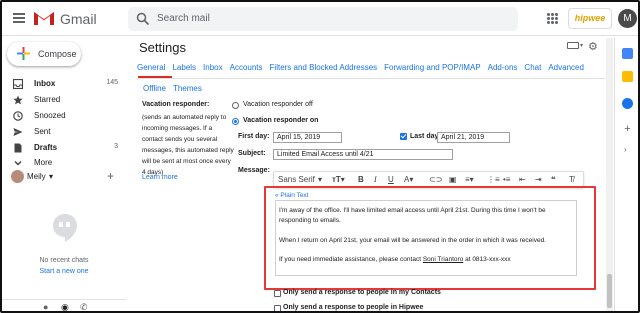 This screenshot has height=313, width=640. Describe the element at coordinates (307, 137) in the screenshot. I see `first-day-input: April 15, 2019` at that location.